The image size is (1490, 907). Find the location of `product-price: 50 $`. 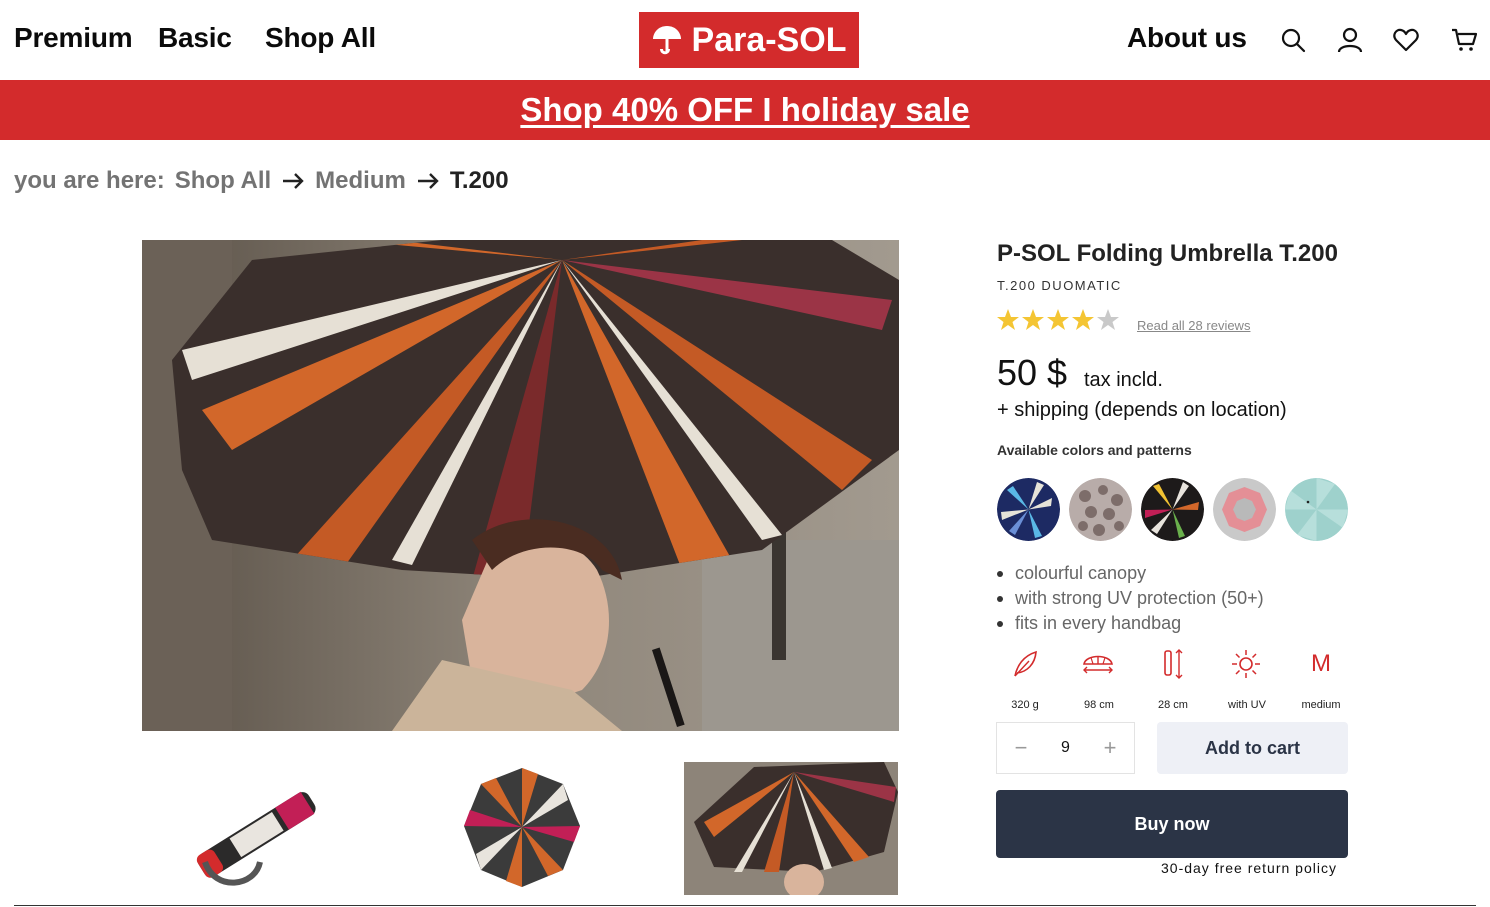

product-price: 50 $ is located at coordinates (1032, 372).